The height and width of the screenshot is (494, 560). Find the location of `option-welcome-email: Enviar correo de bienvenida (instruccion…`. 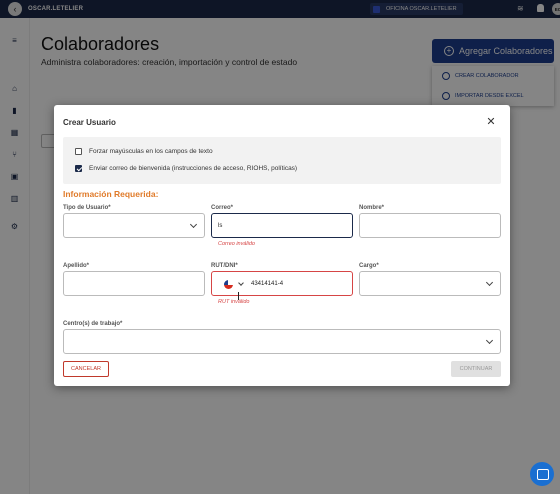

option-welcome-email: Enviar correo de bienvenida (instruccion… is located at coordinates (186, 168).